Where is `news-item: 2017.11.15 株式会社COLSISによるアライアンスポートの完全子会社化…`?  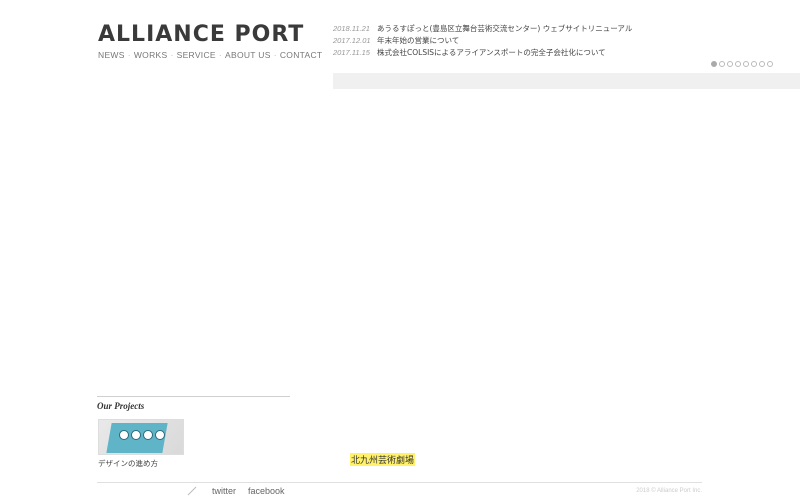
news-item: 2017.11.15 株式会社COLSISによるアライアンスポートの完全子会社化… is located at coordinates (513, 53).